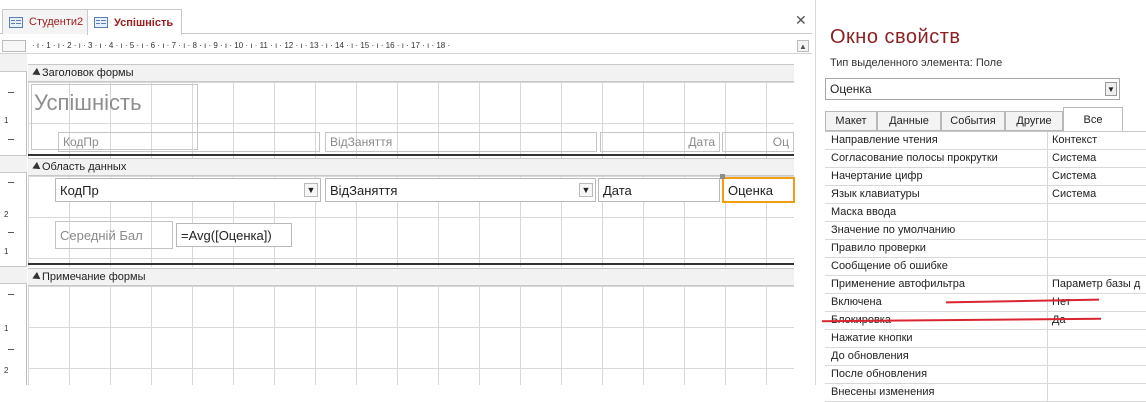 The image size is (1146, 402). What do you see at coordinates (758, 142) in the screenshot?
I see `label-otsinka: Оц` at bounding box center [758, 142].